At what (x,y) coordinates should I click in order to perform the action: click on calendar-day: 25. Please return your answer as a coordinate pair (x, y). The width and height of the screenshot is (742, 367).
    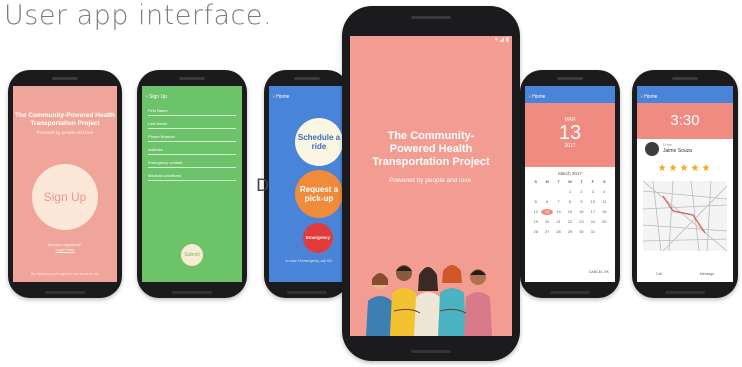
    Looking at the image, I should click on (604, 222).